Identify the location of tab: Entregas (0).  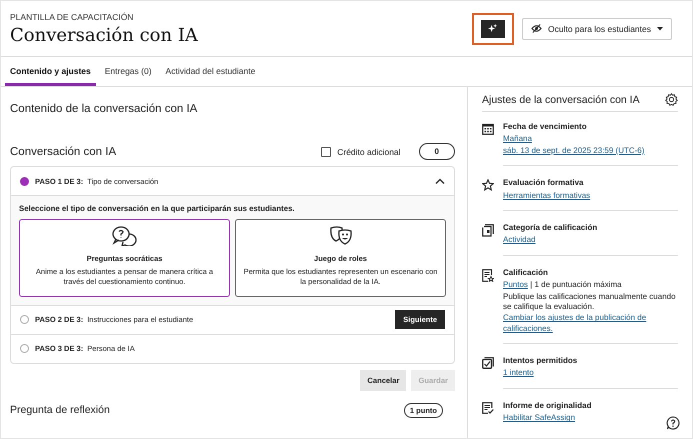
(128, 71).